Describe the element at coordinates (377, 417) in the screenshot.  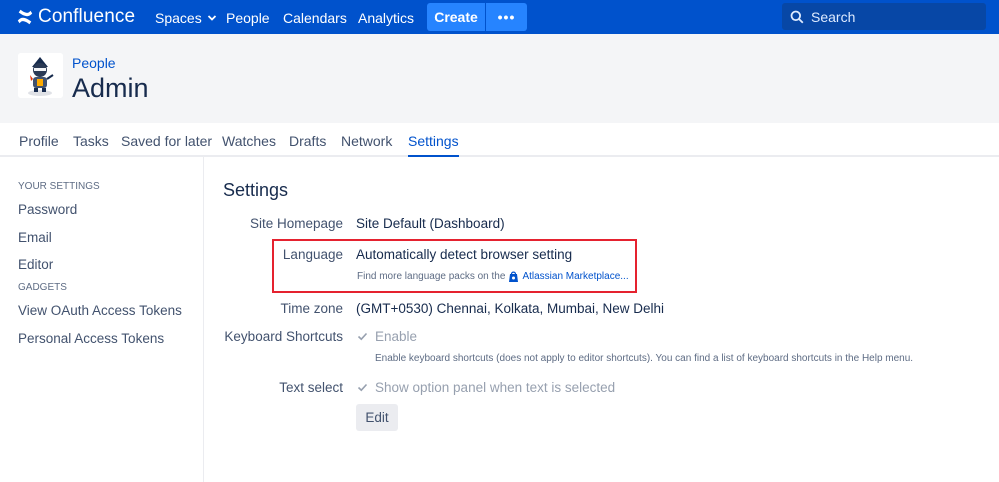
I see `edit-button: Edit` at that location.